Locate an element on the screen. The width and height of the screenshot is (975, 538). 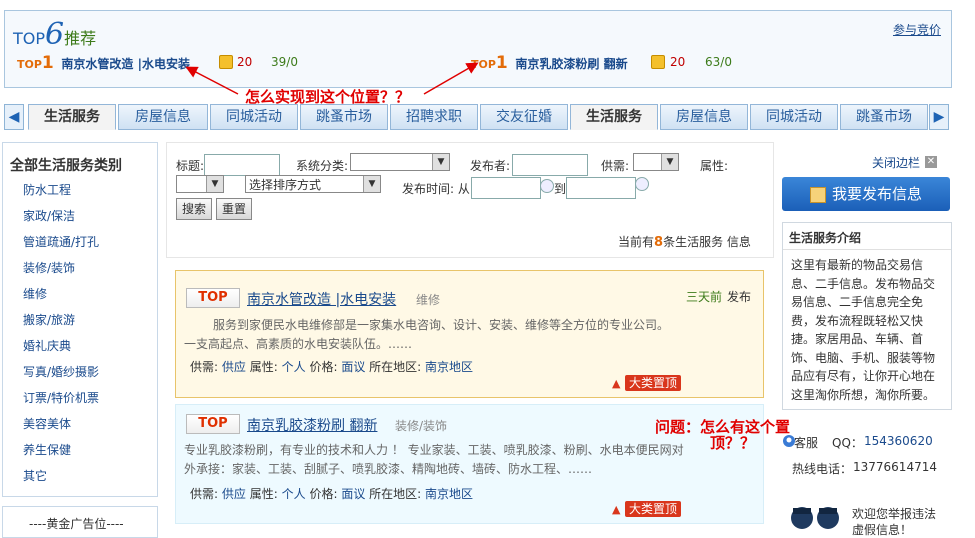
sidebar-item: 养生保健 is located at coordinates (47, 449).